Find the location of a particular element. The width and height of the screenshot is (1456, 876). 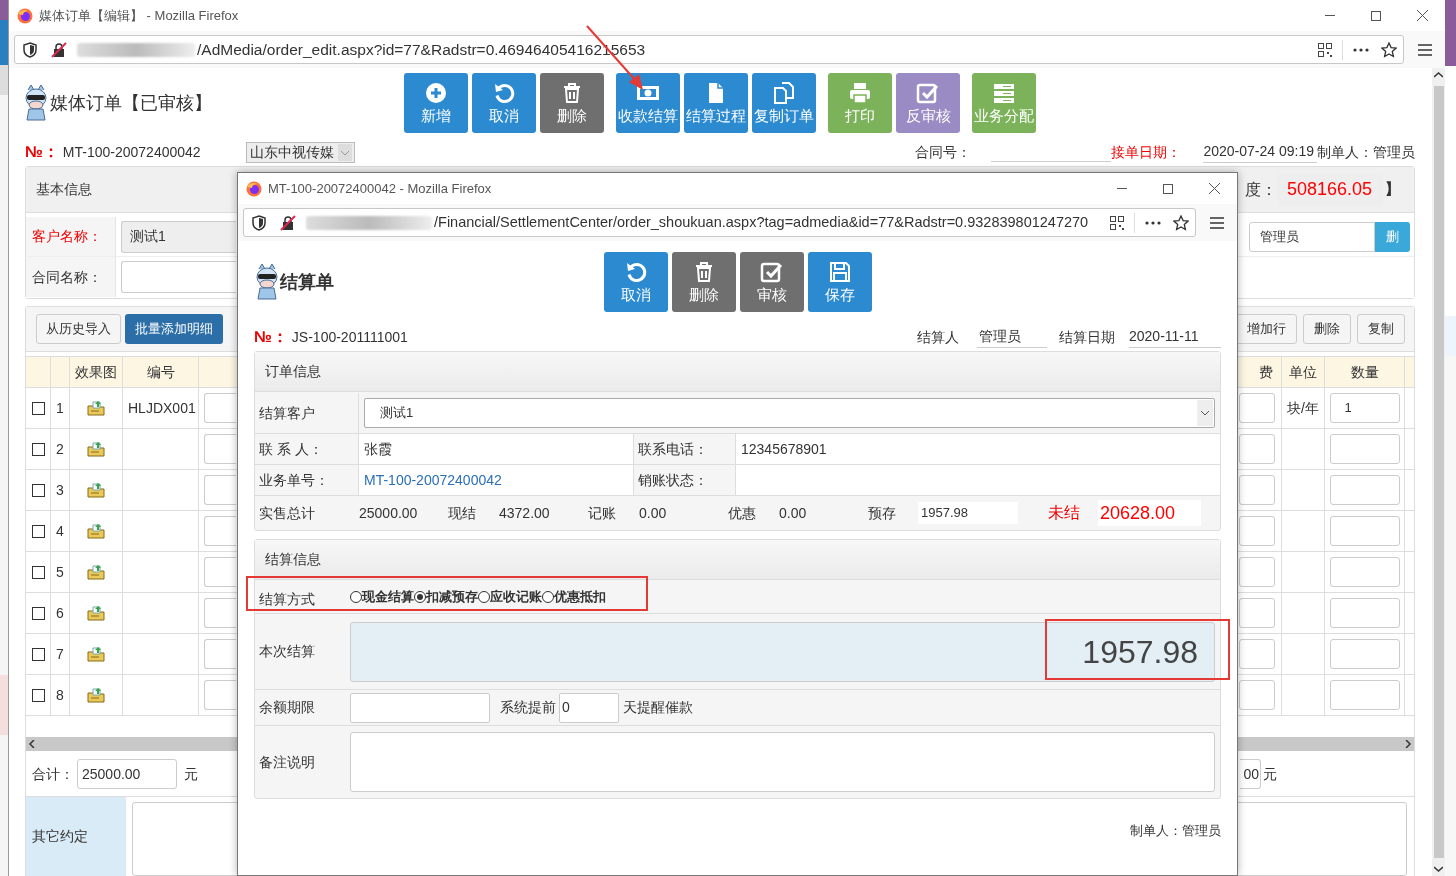

unit-text: 元 is located at coordinates (191, 774).